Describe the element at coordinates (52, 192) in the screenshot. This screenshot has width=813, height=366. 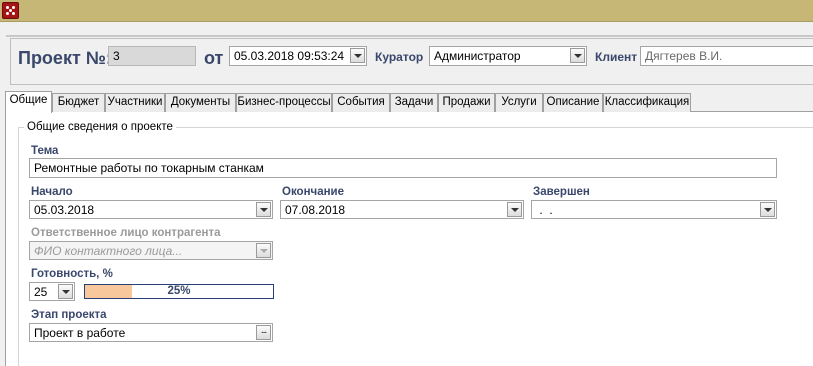
I see `start-date-label: Начало` at that location.